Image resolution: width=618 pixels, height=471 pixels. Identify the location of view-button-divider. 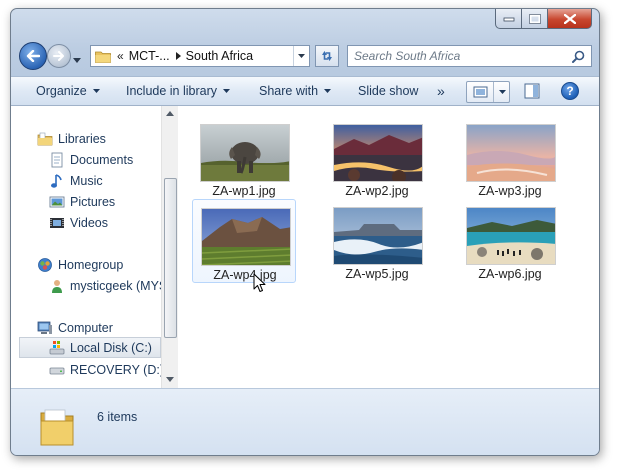
(493, 92).